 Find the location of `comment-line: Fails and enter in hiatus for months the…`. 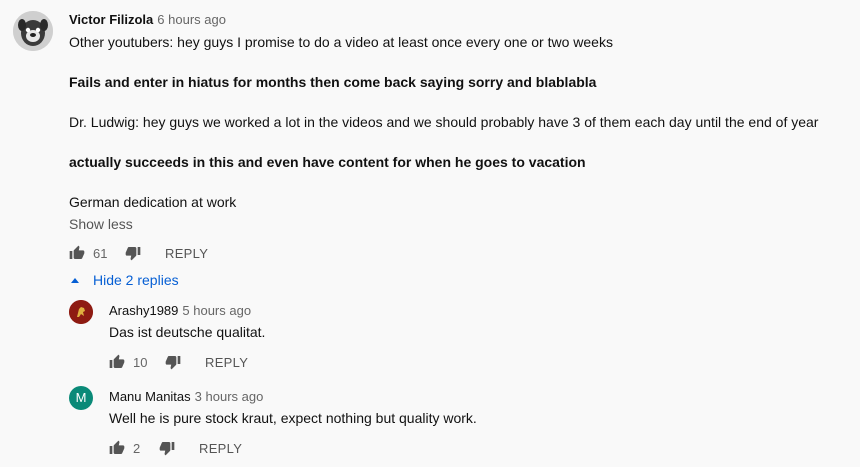

comment-line: Fails and enter in hiatus for months the… is located at coordinates (333, 82).